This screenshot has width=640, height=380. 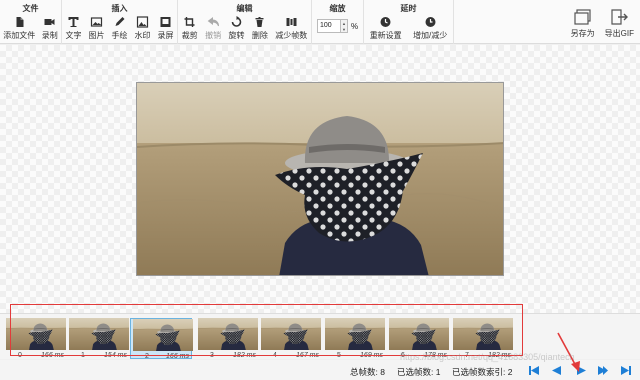 I want to click on status-bar: 总帧数: 8 已选帧数: 1 已选帧数索引: 2, so click(x=320, y=370).